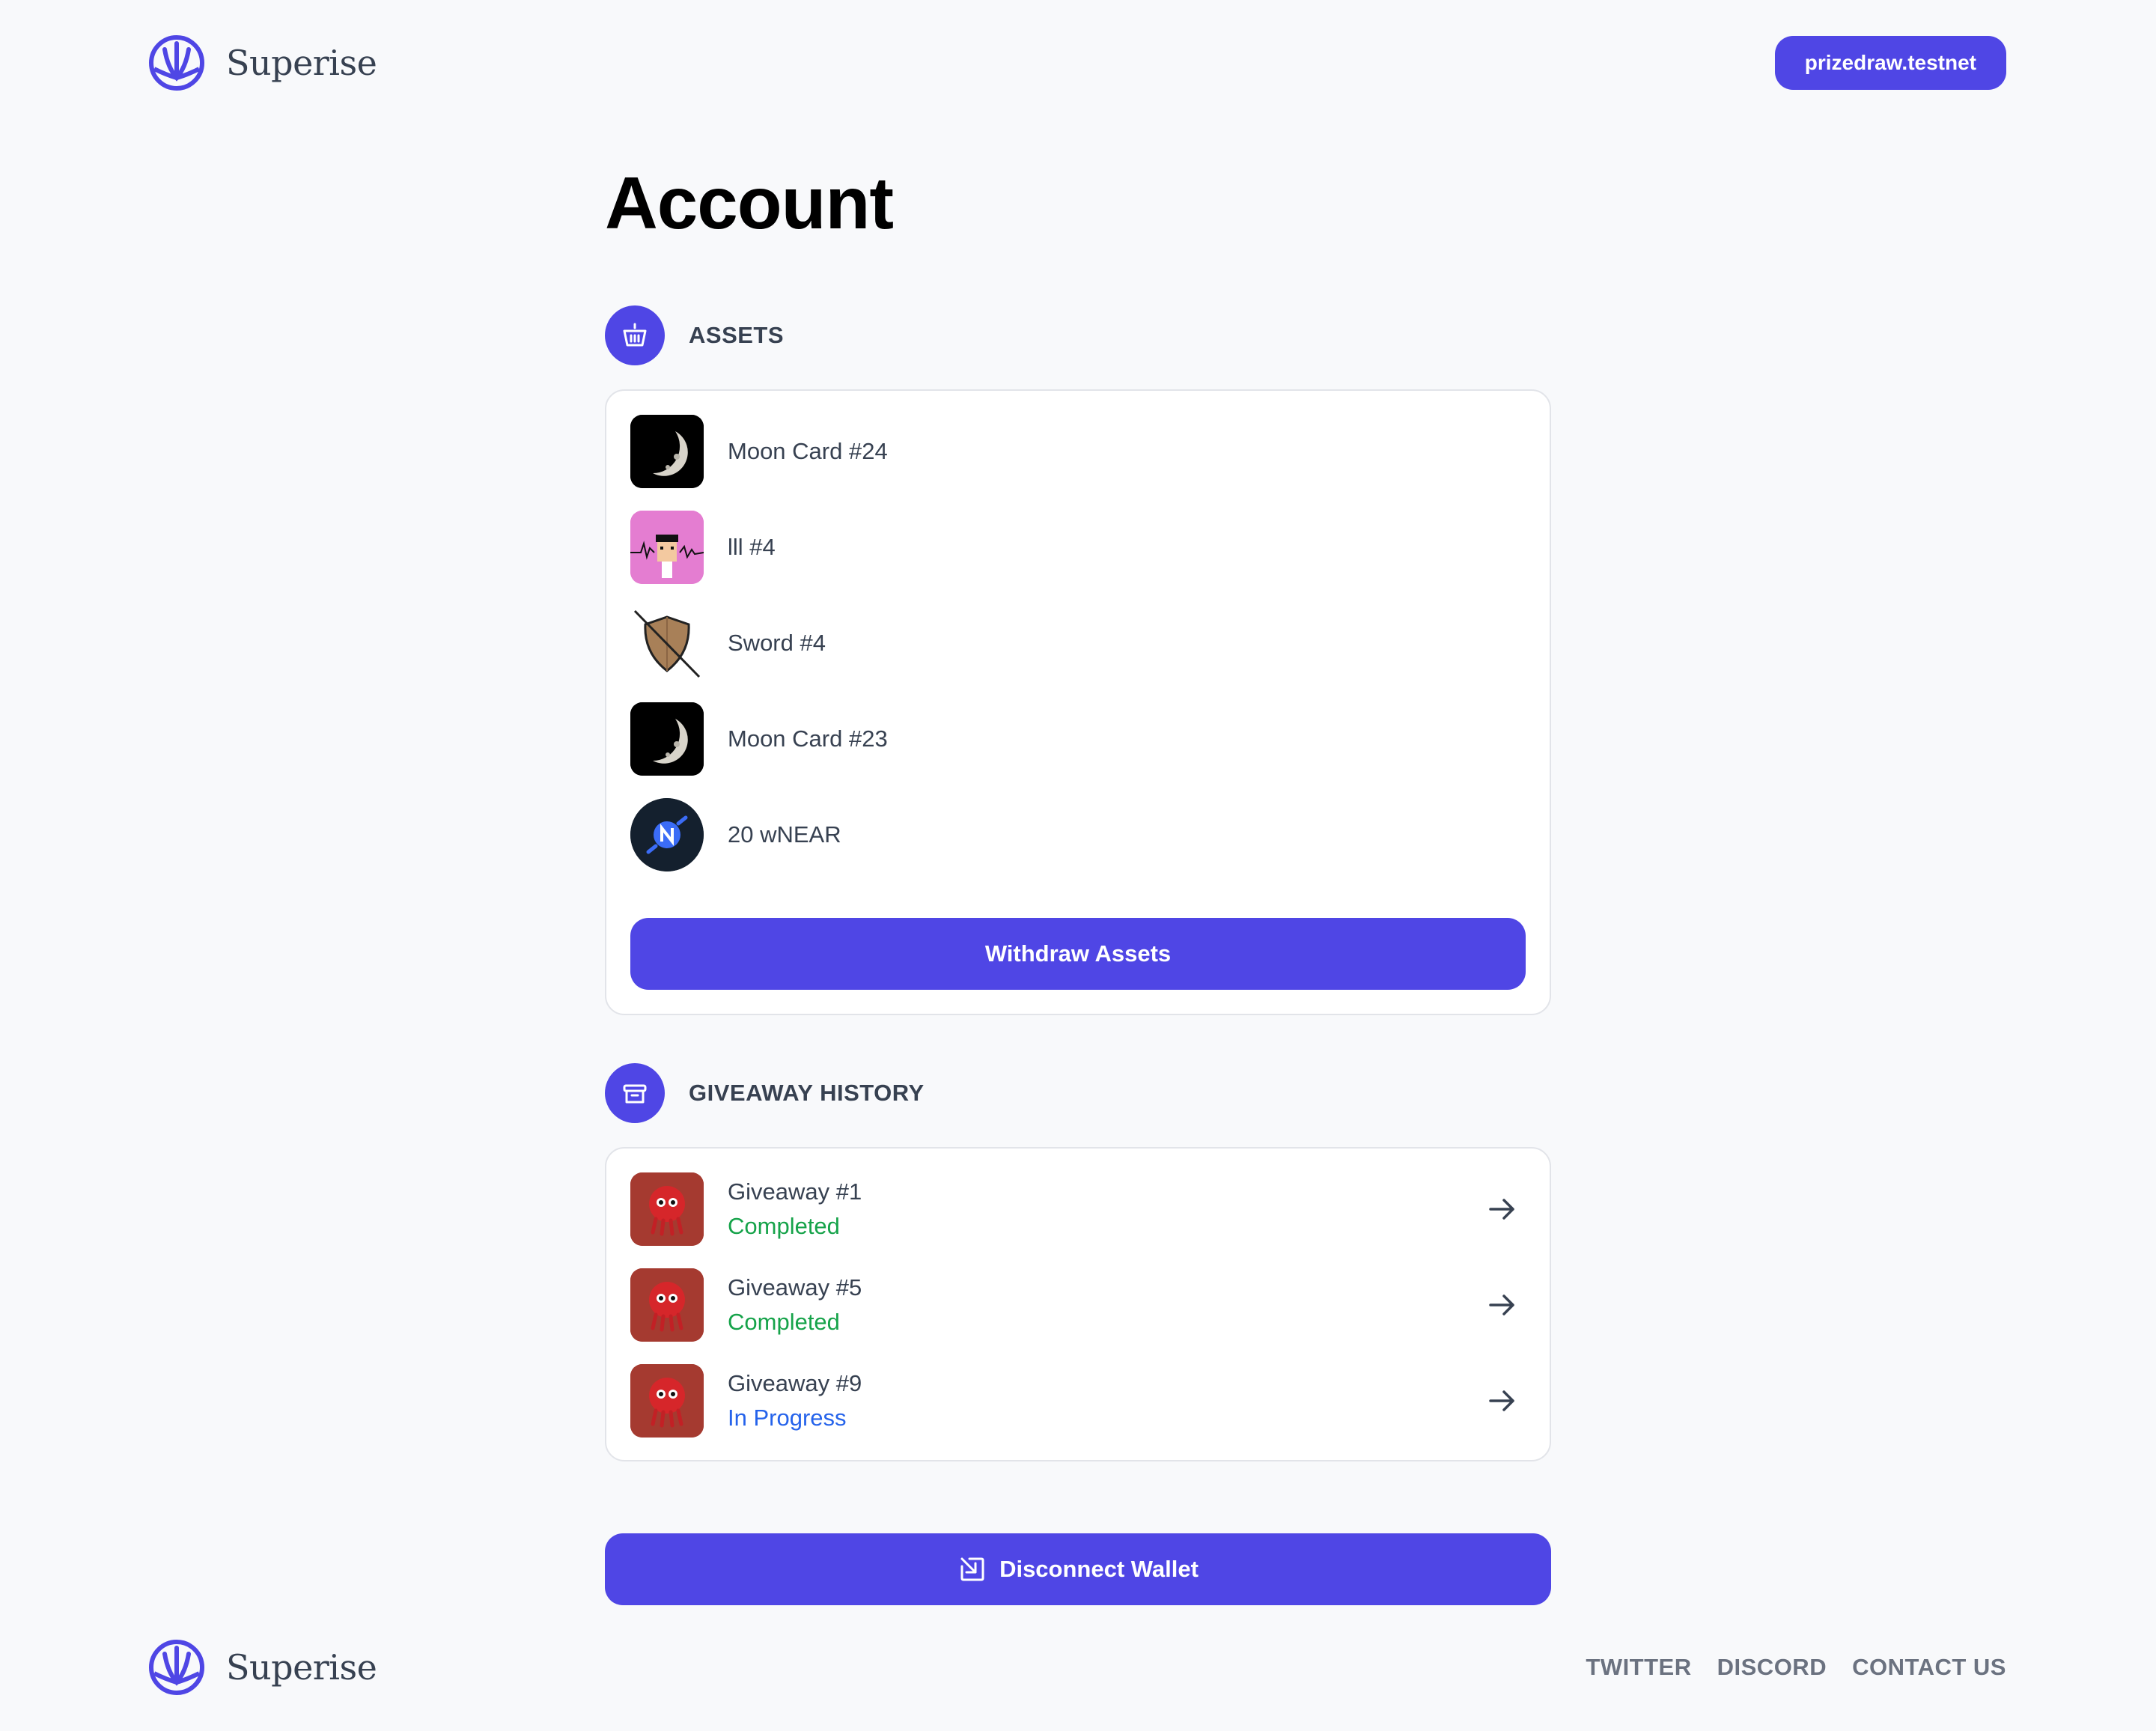 This screenshot has height=1731, width=2156. Describe the element at coordinates (795, 1209) in the screenshot. I see `giveaway-text: Giveaway #1 Completed` at that location.